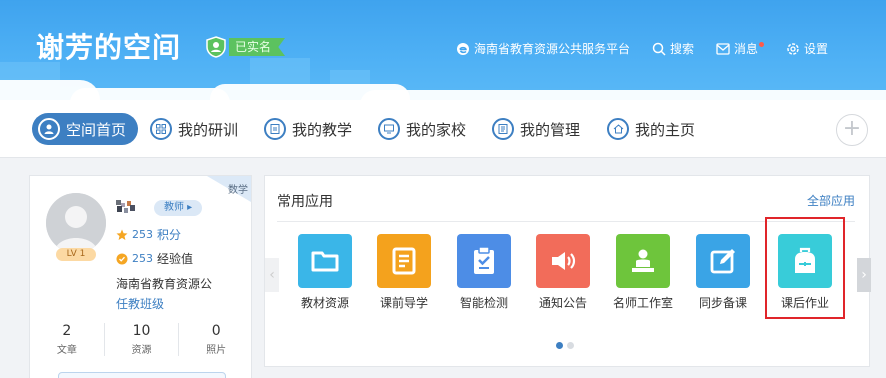  Describe the element at coordinates (552, 49) in the screenshot. I see `platform-link-label: 海南省教育资源公共服务平台` at that location.